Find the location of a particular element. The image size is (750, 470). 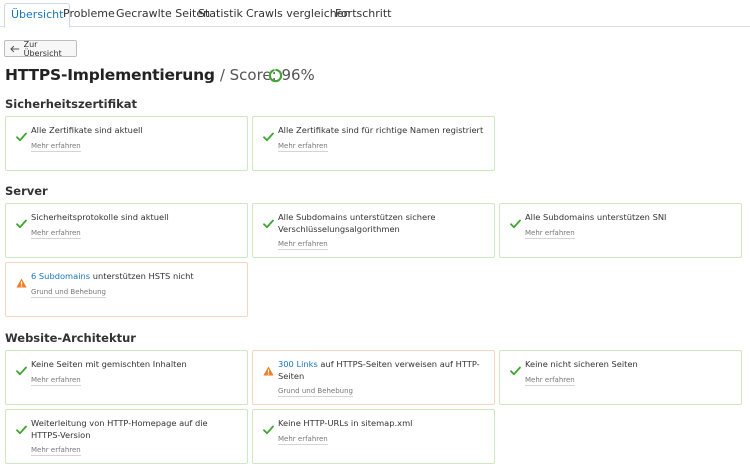

issue-count-link: 6 Subdomains is located at coordinates (60, 276).